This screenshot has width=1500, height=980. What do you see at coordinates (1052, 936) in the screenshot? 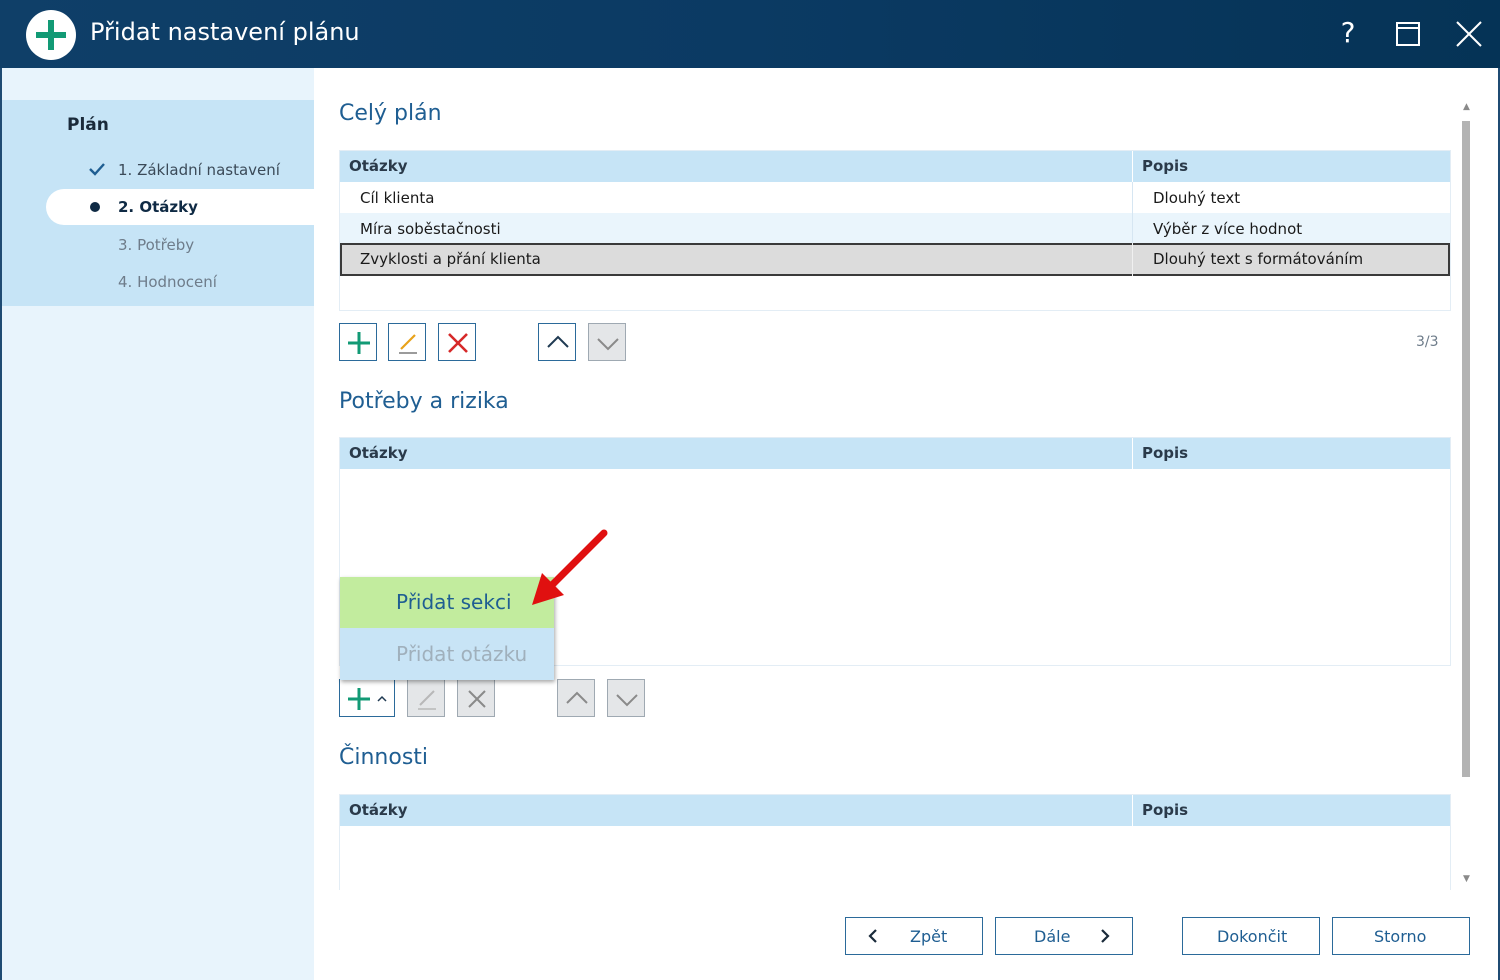
I see `next-label: Dále` at bounding box center [1052, 936].